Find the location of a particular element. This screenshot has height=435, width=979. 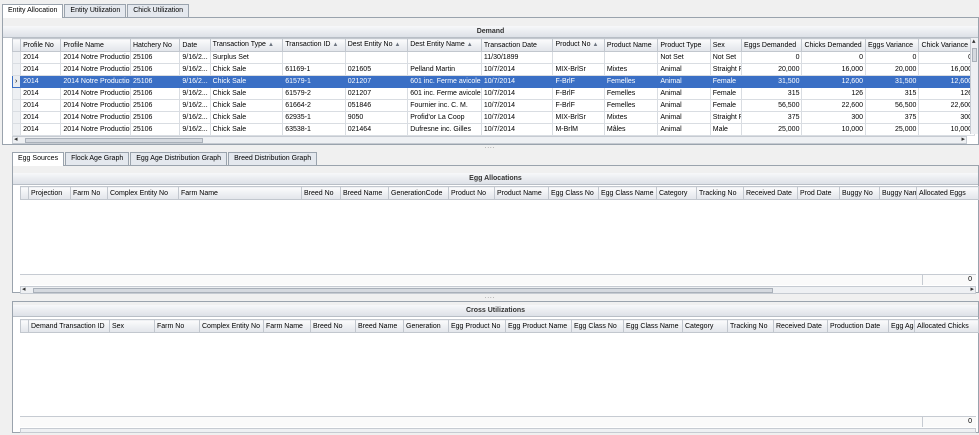

cross-utilizations-column-header: Generation is located at coordinates (426, 326).